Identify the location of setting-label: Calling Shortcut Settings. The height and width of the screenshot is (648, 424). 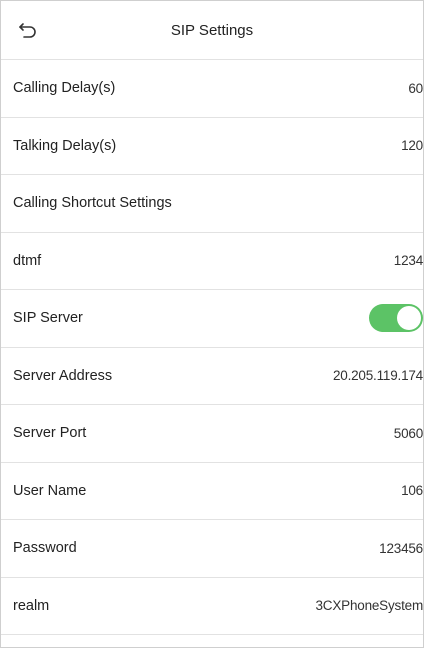
(92, 203).